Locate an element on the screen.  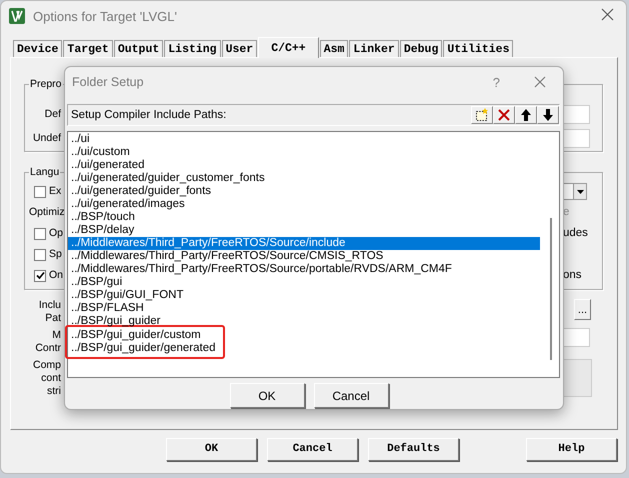
group-title: Prepro is located at coordinates (46, 84).